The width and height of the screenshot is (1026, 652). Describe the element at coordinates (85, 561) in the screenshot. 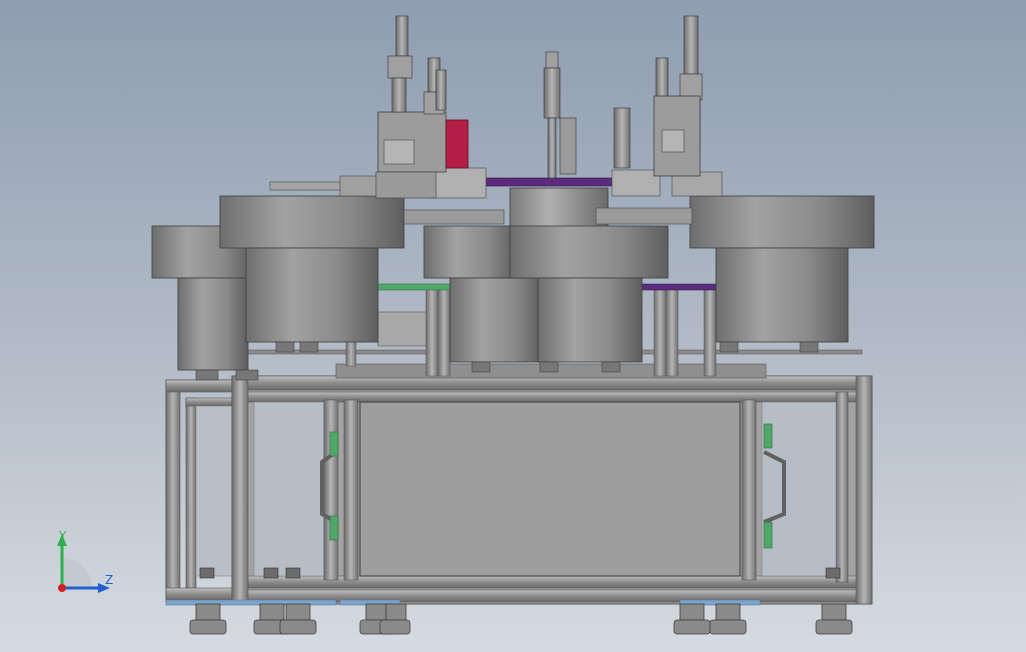

I see `axis-triad-icon: Y Z` at that location.